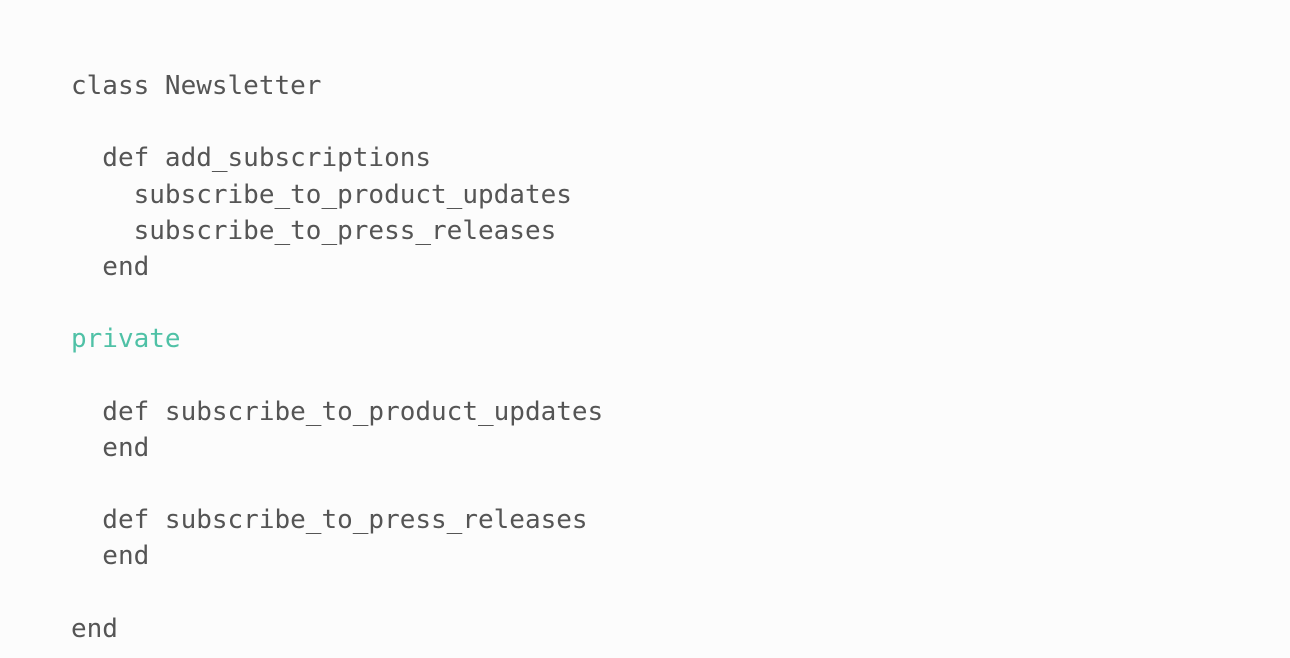 This screenshot has height=658, width=1290. What do you see at coordinates (94, 628) in the screenshot?
I see `code-line-class-end: end` at bounding box center [94, 628].